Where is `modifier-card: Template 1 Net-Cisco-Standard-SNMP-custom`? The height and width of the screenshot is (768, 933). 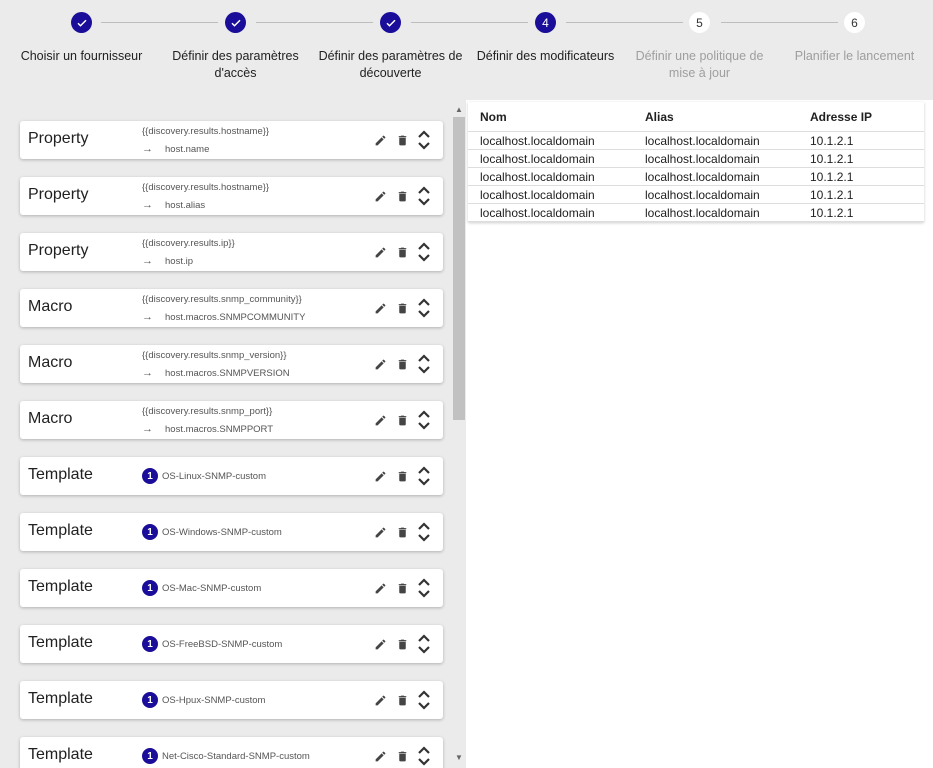 modifier-card: Template 1 Net-Cisco-Standard-SNMP-custom is located at coordinates (231, 752).